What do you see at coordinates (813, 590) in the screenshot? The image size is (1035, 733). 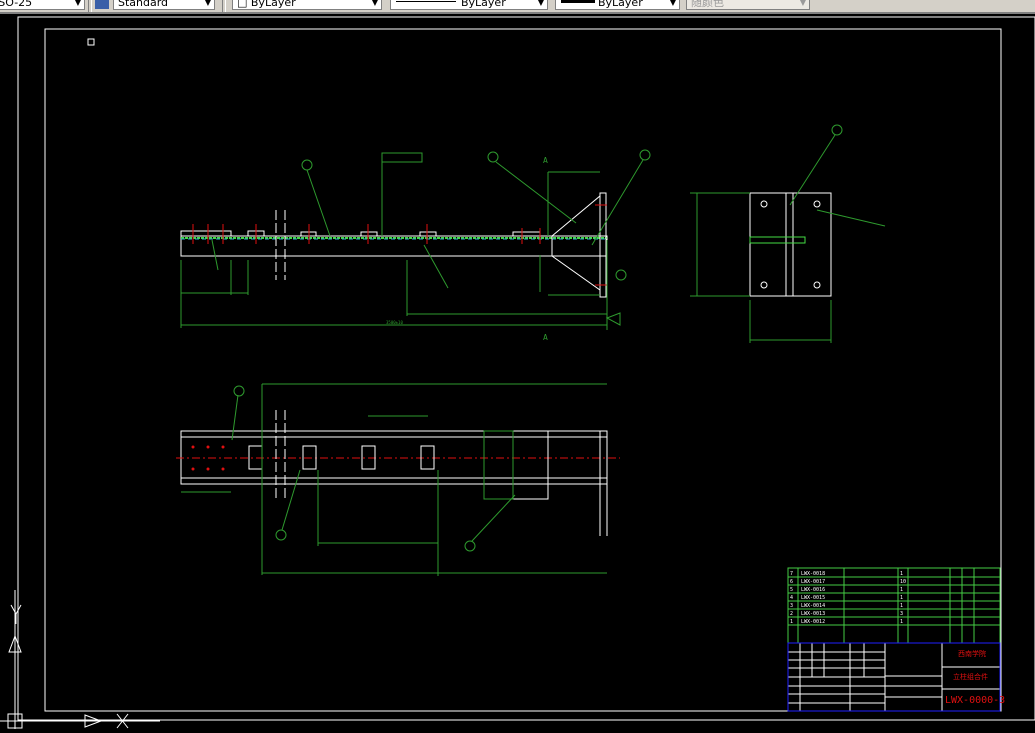 I see `svg-text: LWX-0016` at bounding box center [813, 590].